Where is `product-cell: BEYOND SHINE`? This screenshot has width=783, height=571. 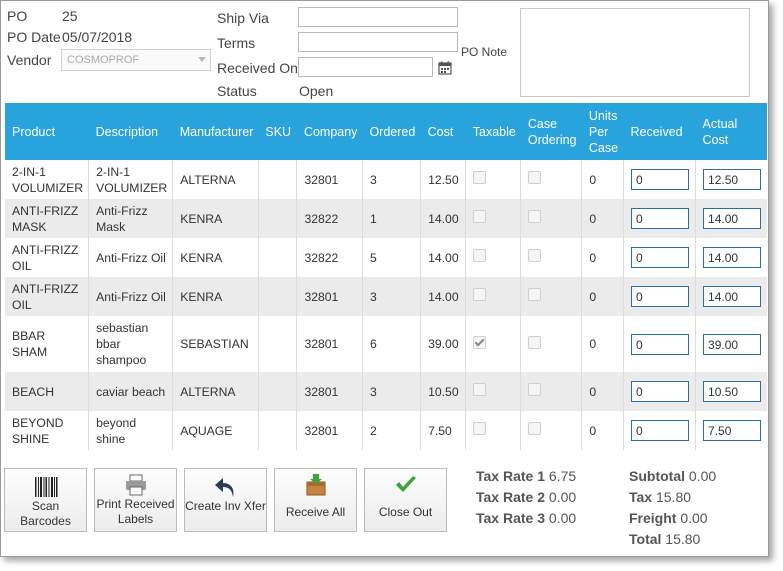
product-cell: BEYOND SHINE is located at coordinates (47, 430).